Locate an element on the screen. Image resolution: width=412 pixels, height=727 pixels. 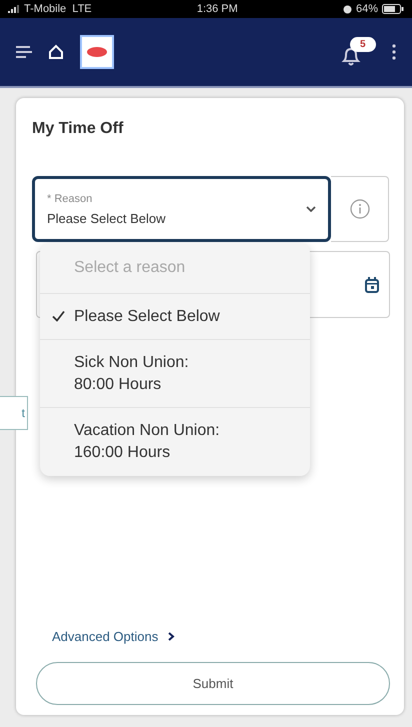
reason-option: Vacation Non Union: 160:00 Hours is located at coordinates (175, 442).